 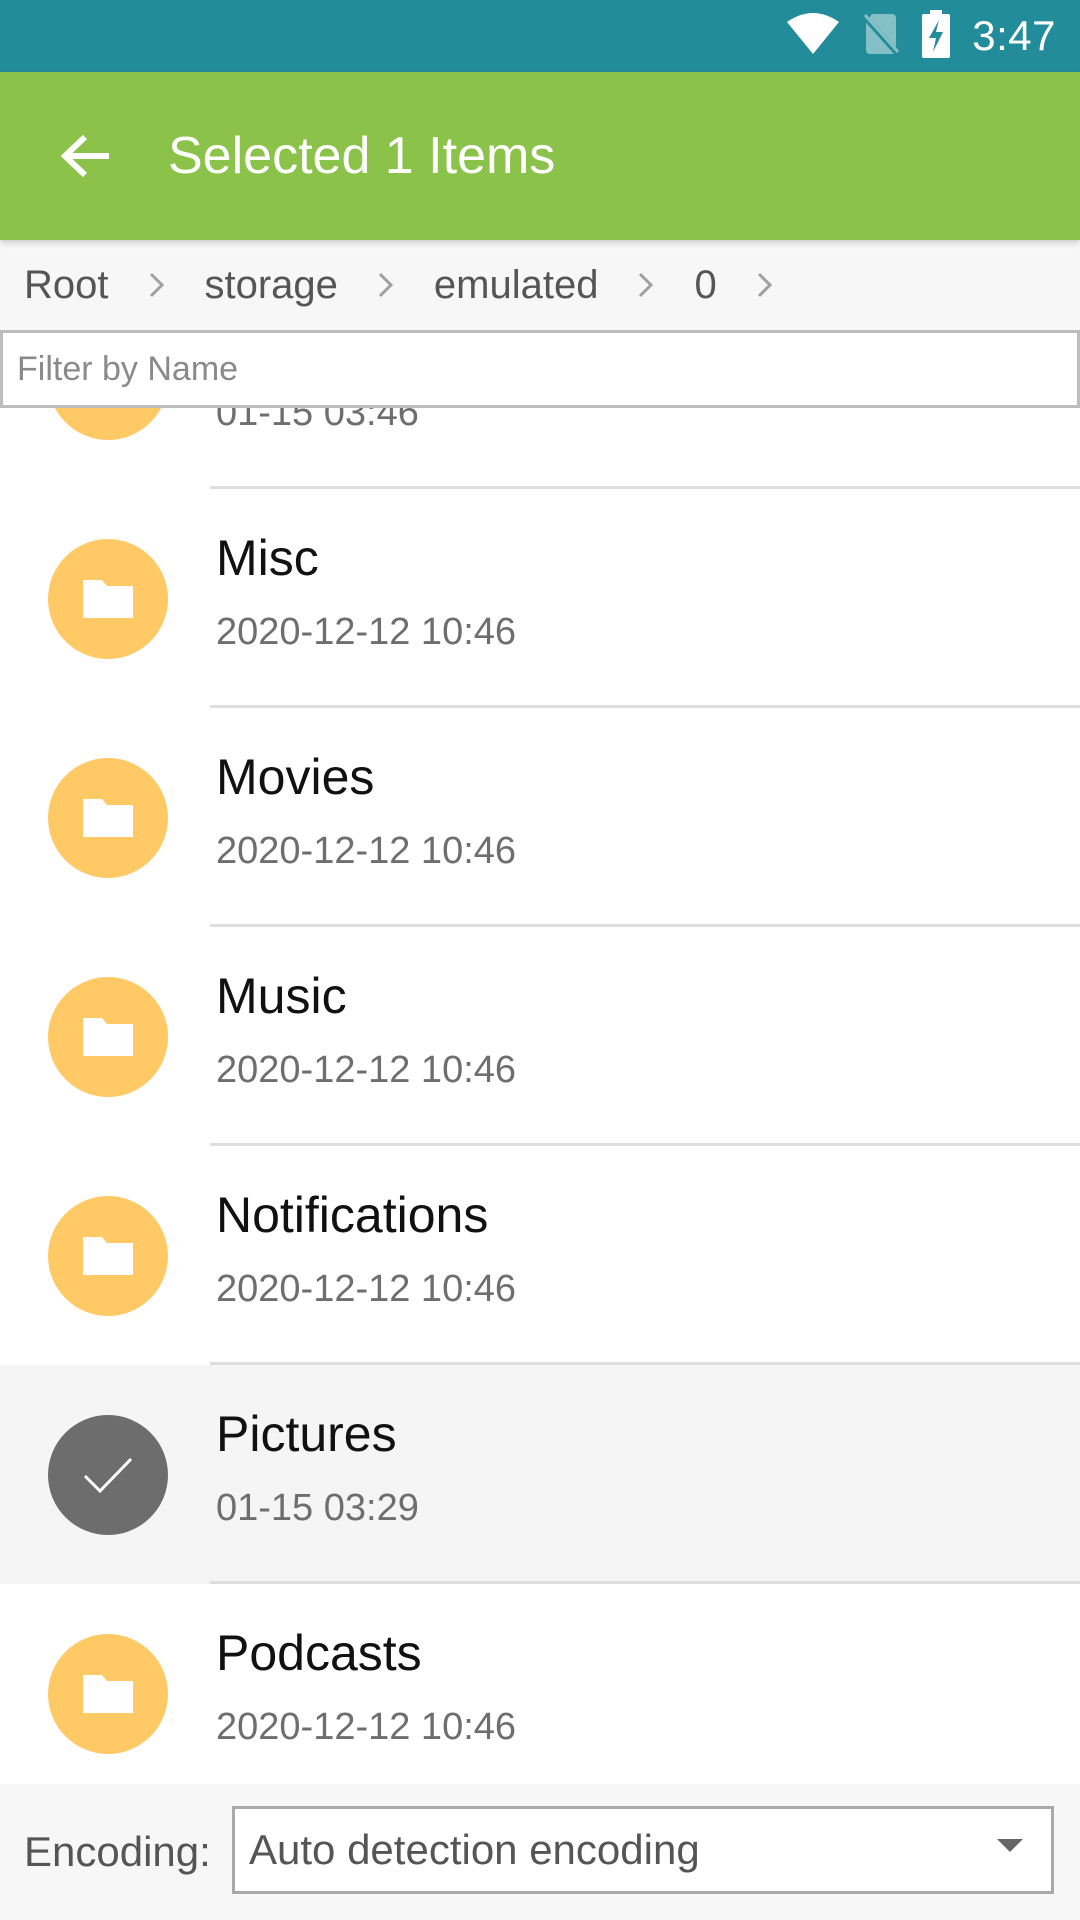 I want to click on filter-input, so click(x=540, y=369).